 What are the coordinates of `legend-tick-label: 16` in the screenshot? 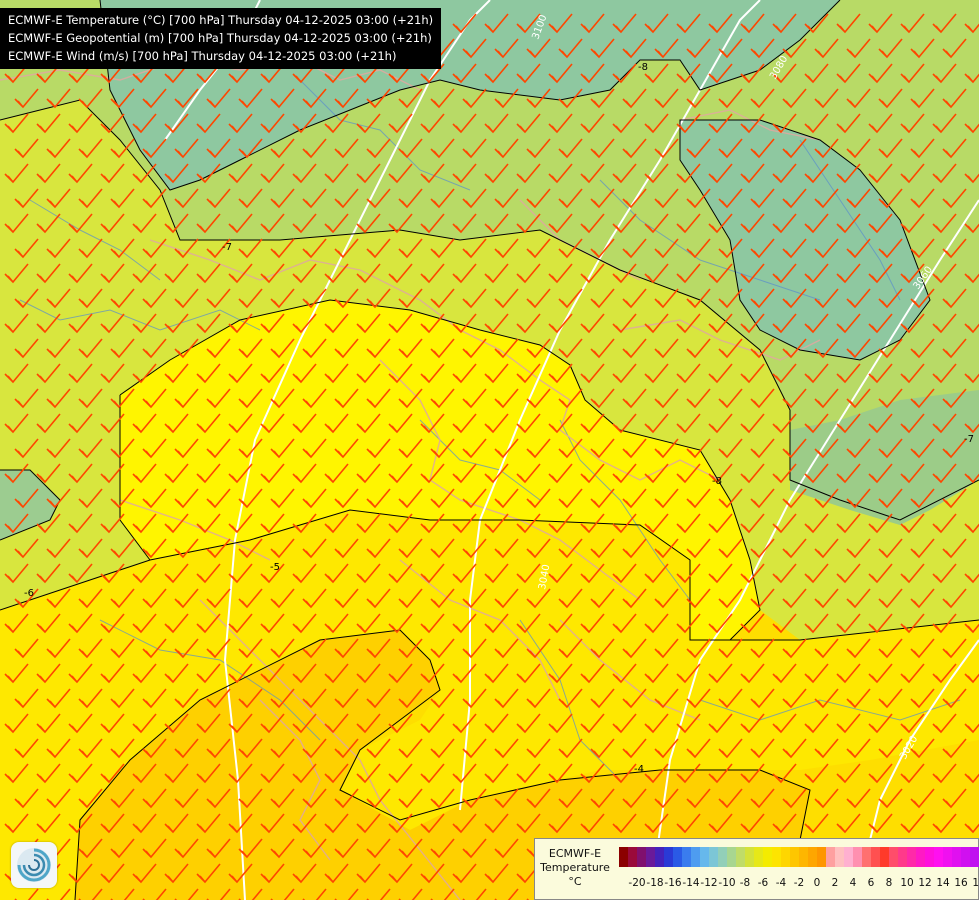 It's located at (961, 883).